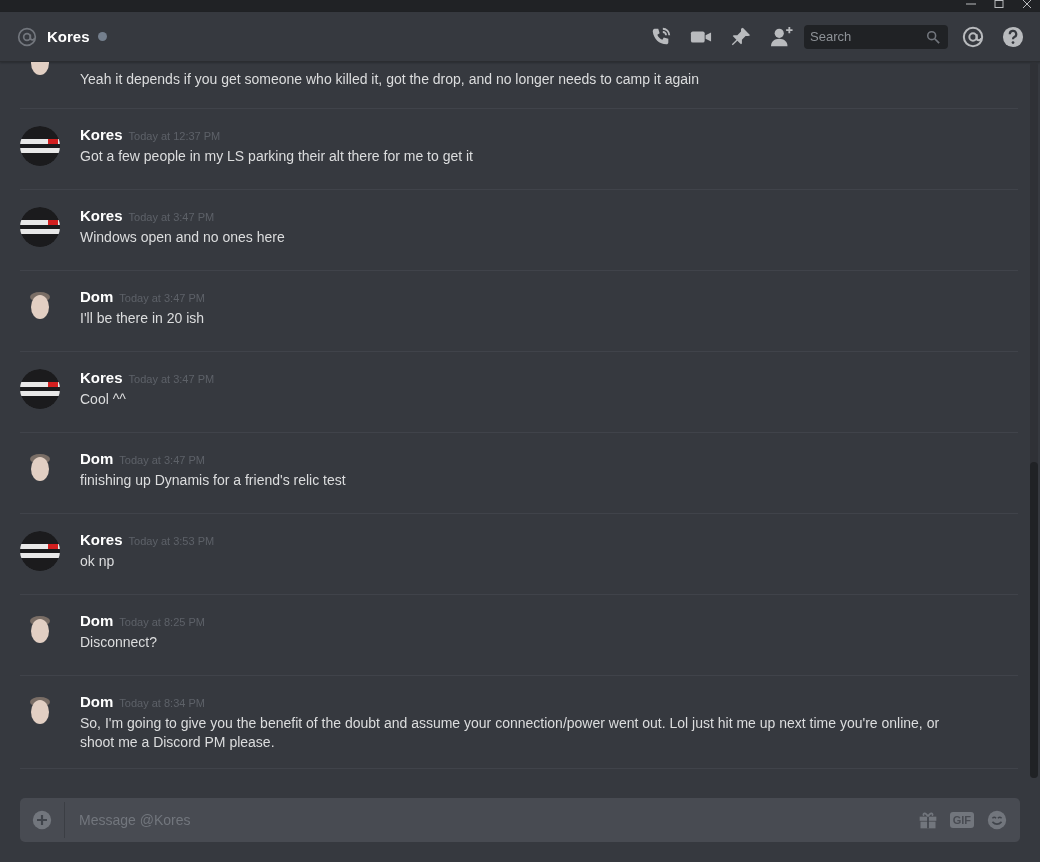 The height and width of the screenshot is (862, 1040). What do you see at coordinates (389, 79) in the screenshot?
I see `message-text: Yeah it depends if you get someone who killed it, got the drop, and no longer needs to camp it again` at bounding box center [389, 79].